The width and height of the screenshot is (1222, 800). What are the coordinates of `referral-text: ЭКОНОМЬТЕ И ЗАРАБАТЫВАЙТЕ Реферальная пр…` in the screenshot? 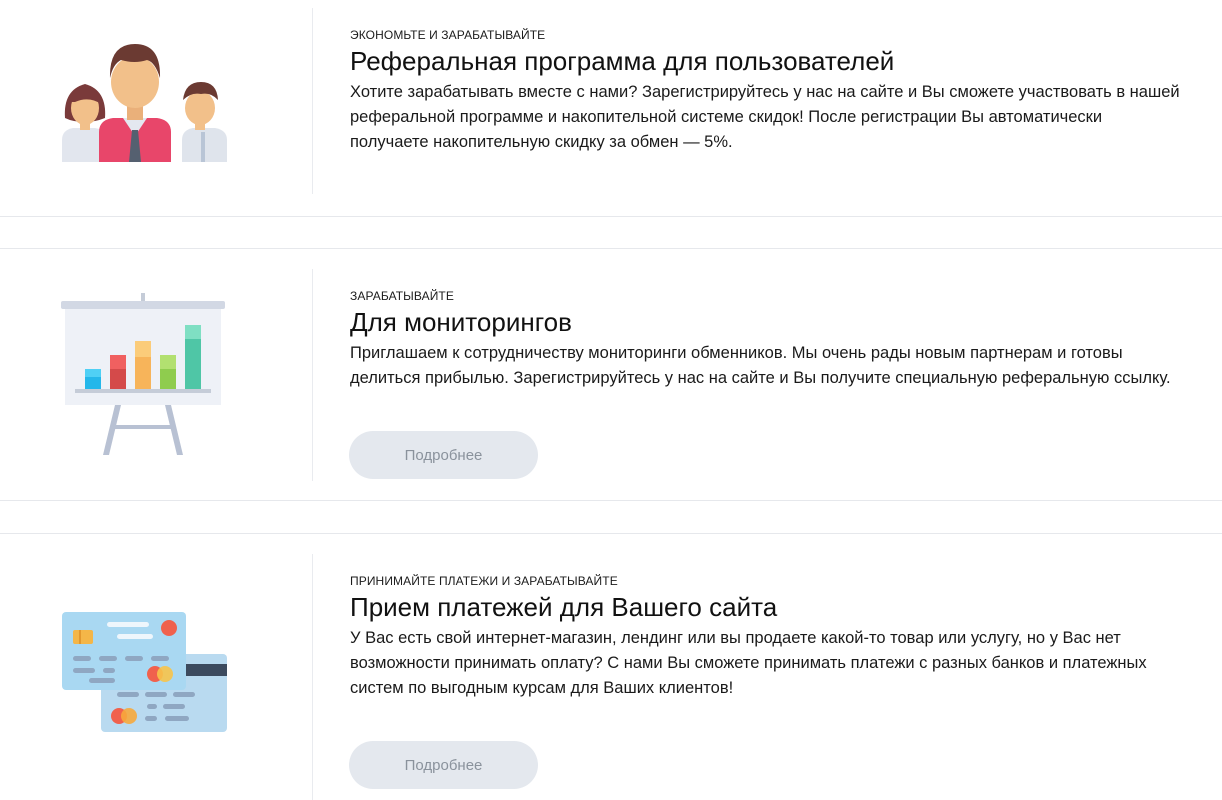 It's located at (780, 91).